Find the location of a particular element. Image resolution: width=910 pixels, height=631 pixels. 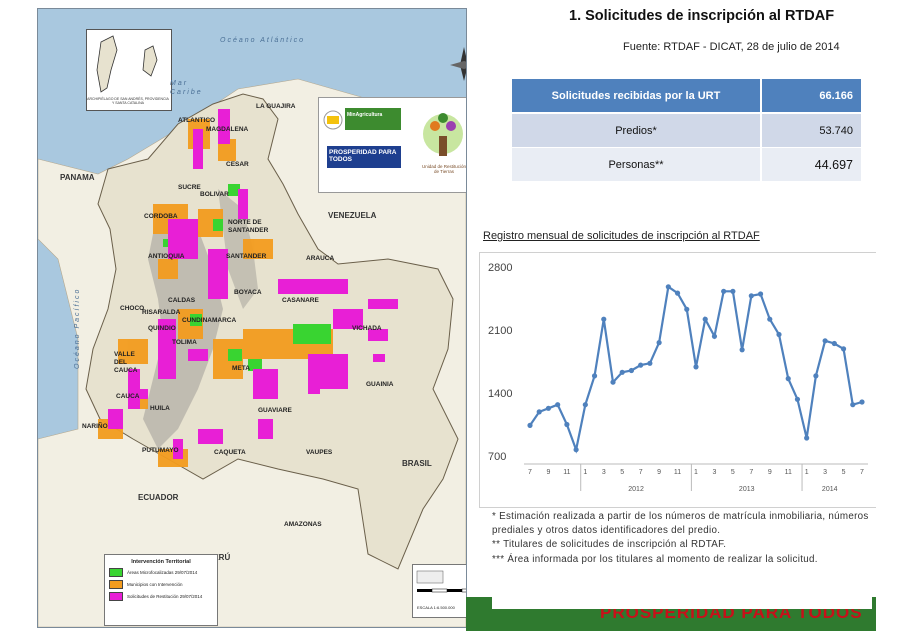

year-label: 2013 is located at coordinates (747, 489).